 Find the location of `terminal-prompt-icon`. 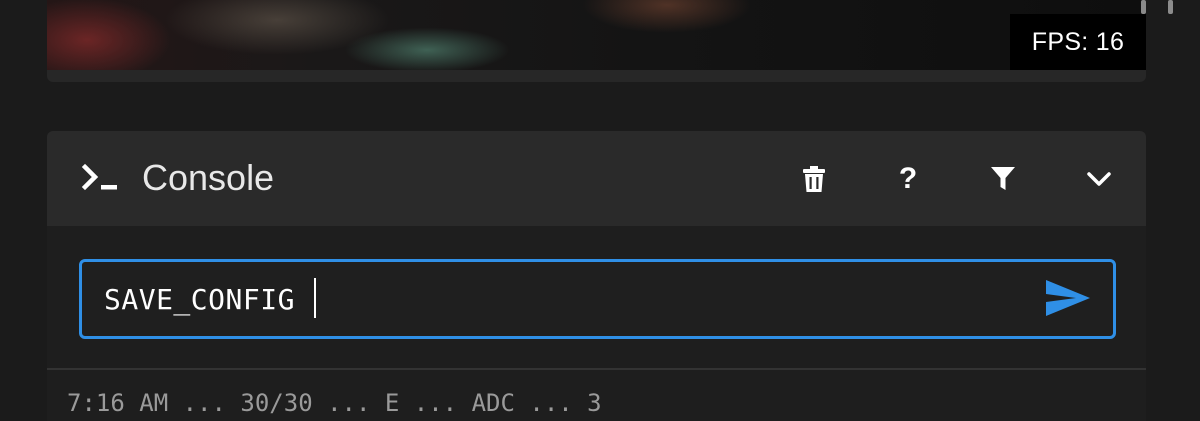

terminal-prompt-icon is located at coordinates (99, 177).